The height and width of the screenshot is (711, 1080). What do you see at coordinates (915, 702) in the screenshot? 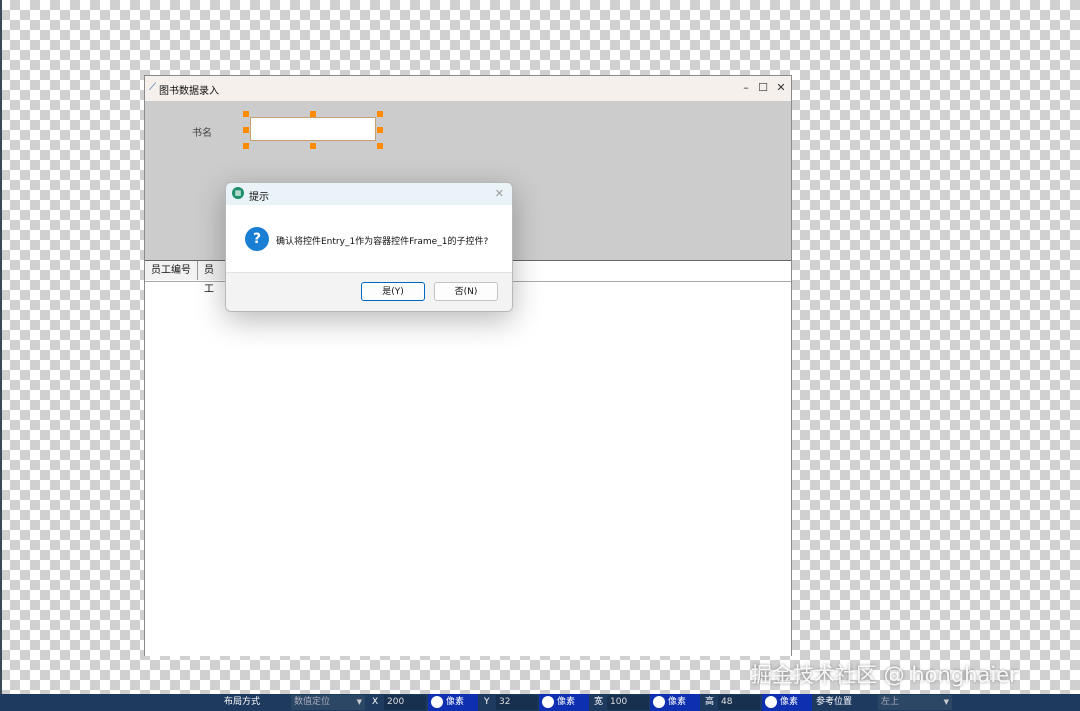
I see `reference-position-select: 左上 ▼` at bounding box center [915, 702].